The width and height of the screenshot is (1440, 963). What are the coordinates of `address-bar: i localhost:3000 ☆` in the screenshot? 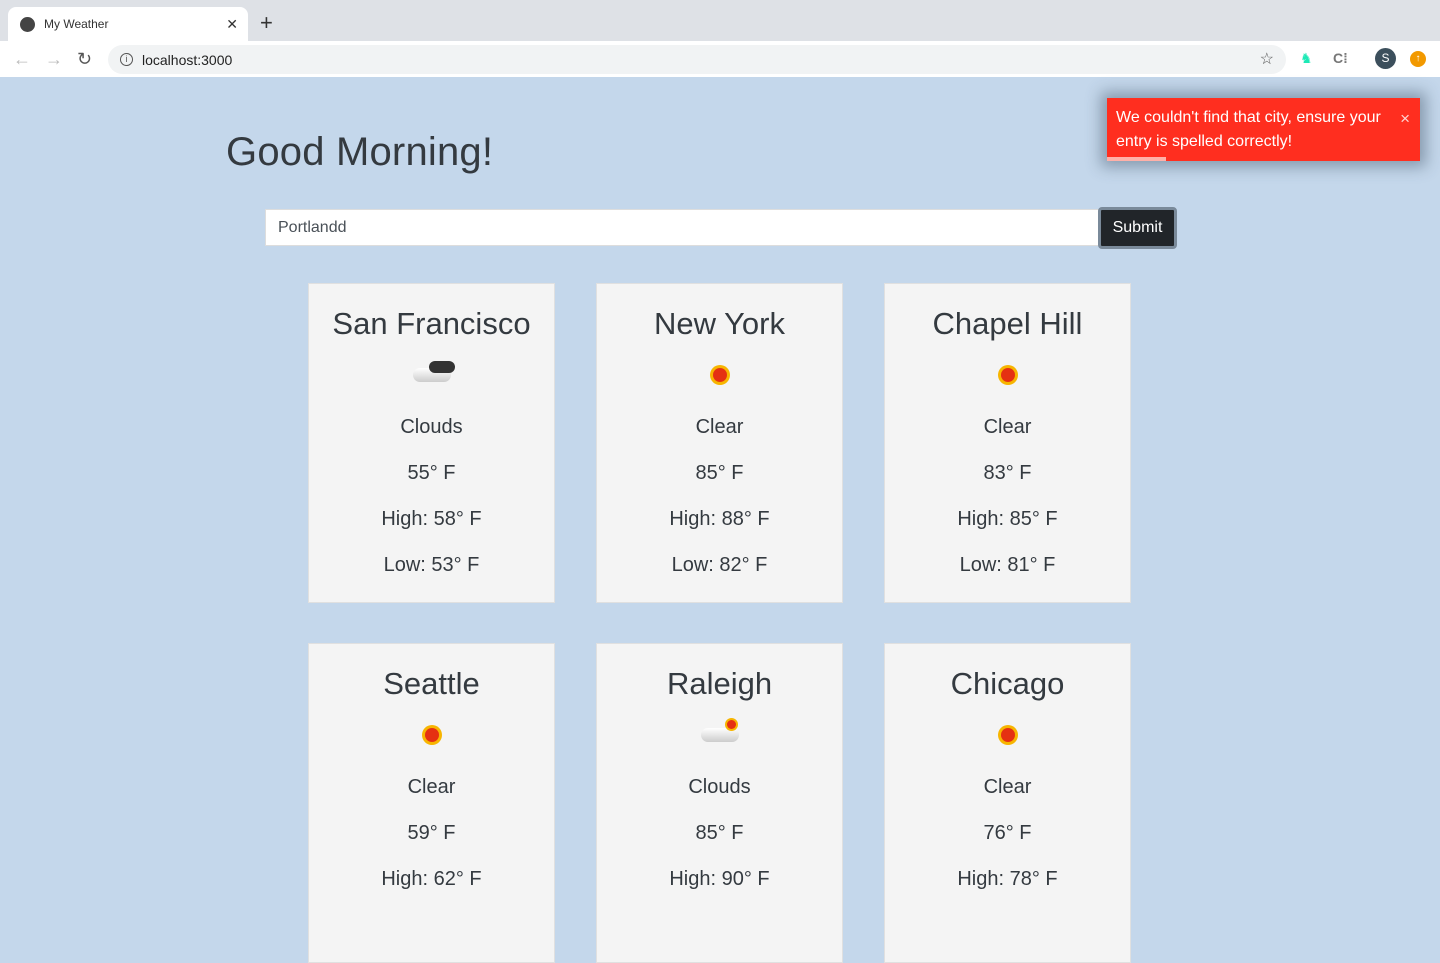 It's located at (697, 59).